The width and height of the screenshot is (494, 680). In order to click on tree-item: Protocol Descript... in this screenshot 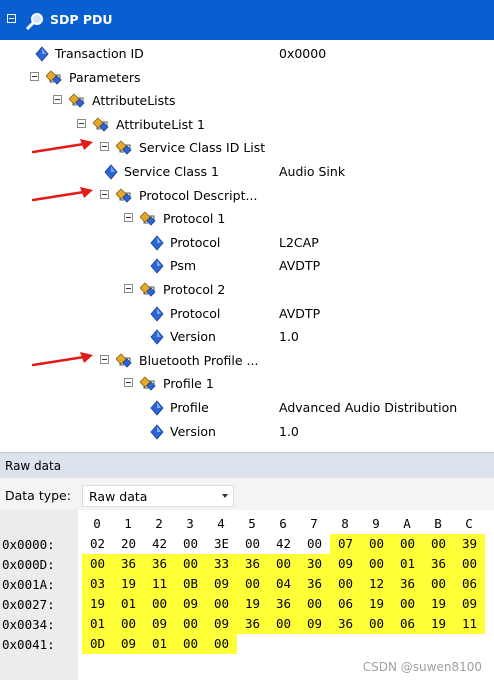, I will do `click(247, 196)`.